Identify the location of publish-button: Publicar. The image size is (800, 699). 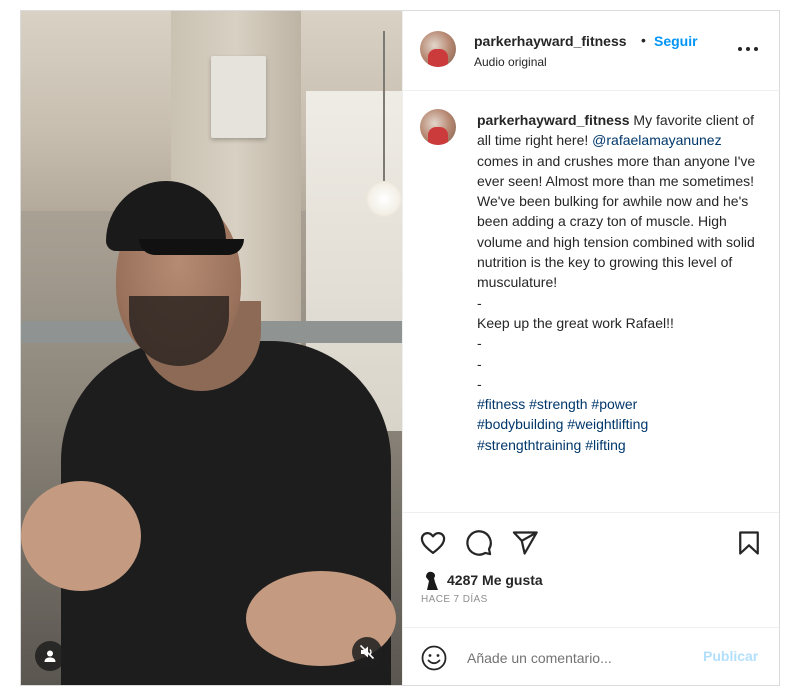
(730, 656).